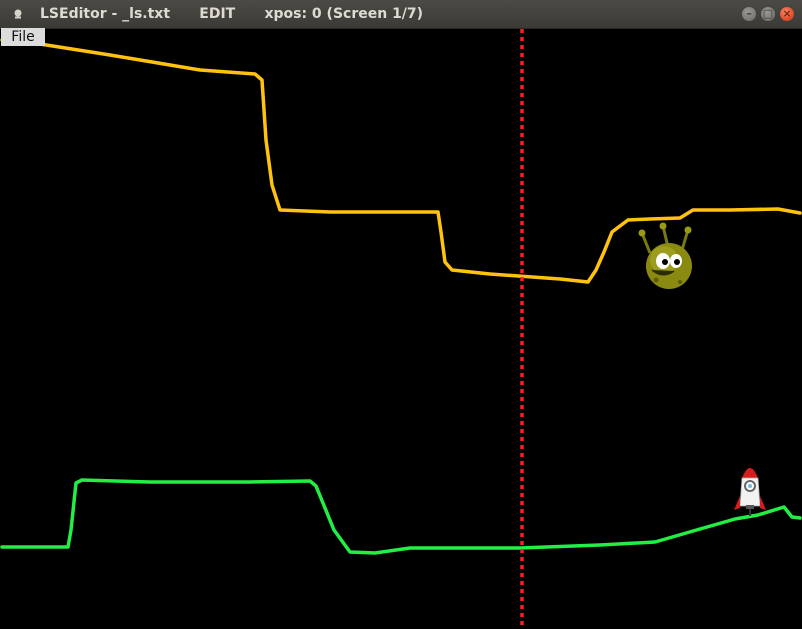 The height and width of the screenshot is (629, 802). I want to click on menu-bar: File, so click(401, 37).